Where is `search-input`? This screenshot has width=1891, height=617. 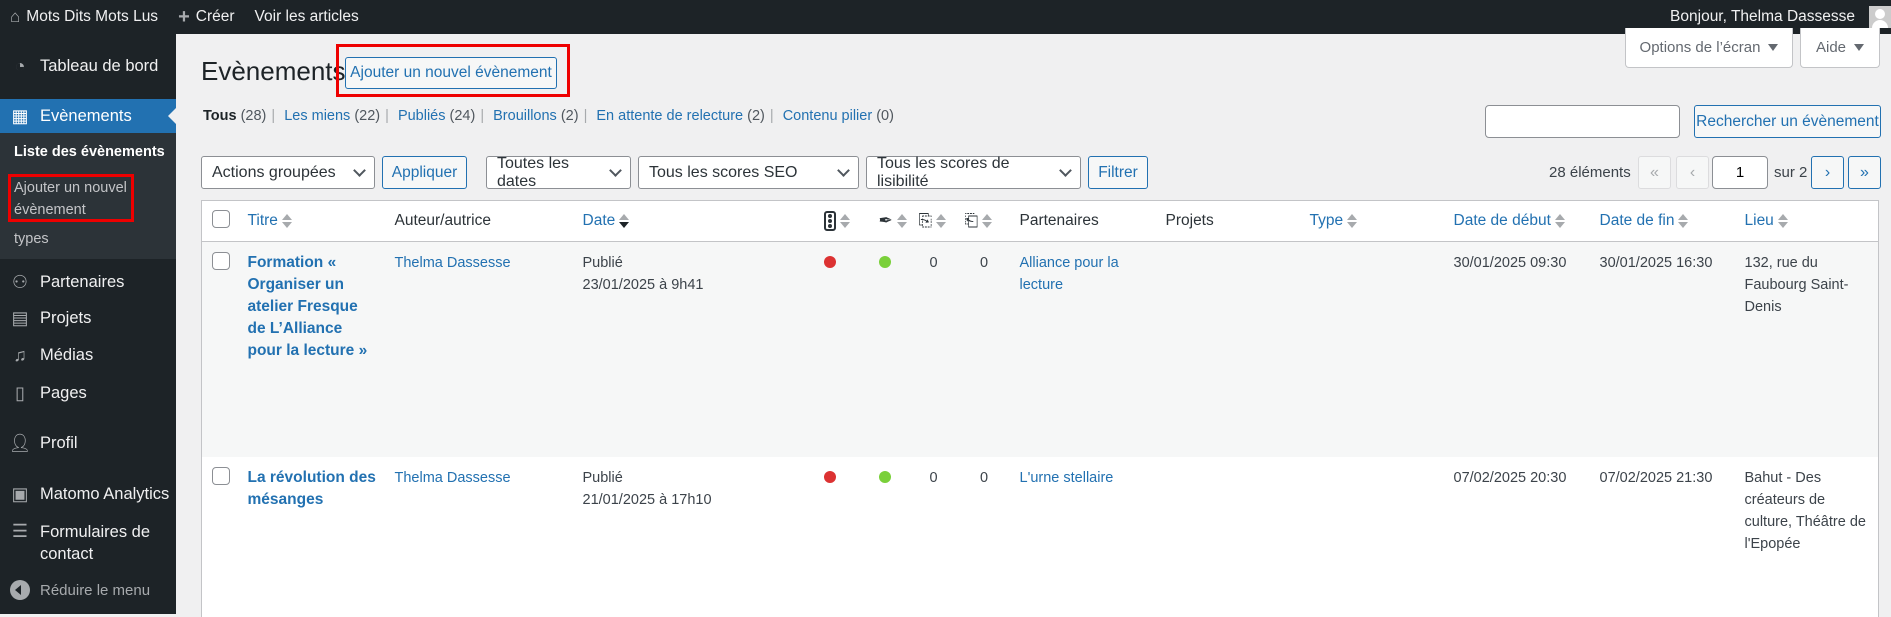
search-input is located at coordinates (1582, 121).